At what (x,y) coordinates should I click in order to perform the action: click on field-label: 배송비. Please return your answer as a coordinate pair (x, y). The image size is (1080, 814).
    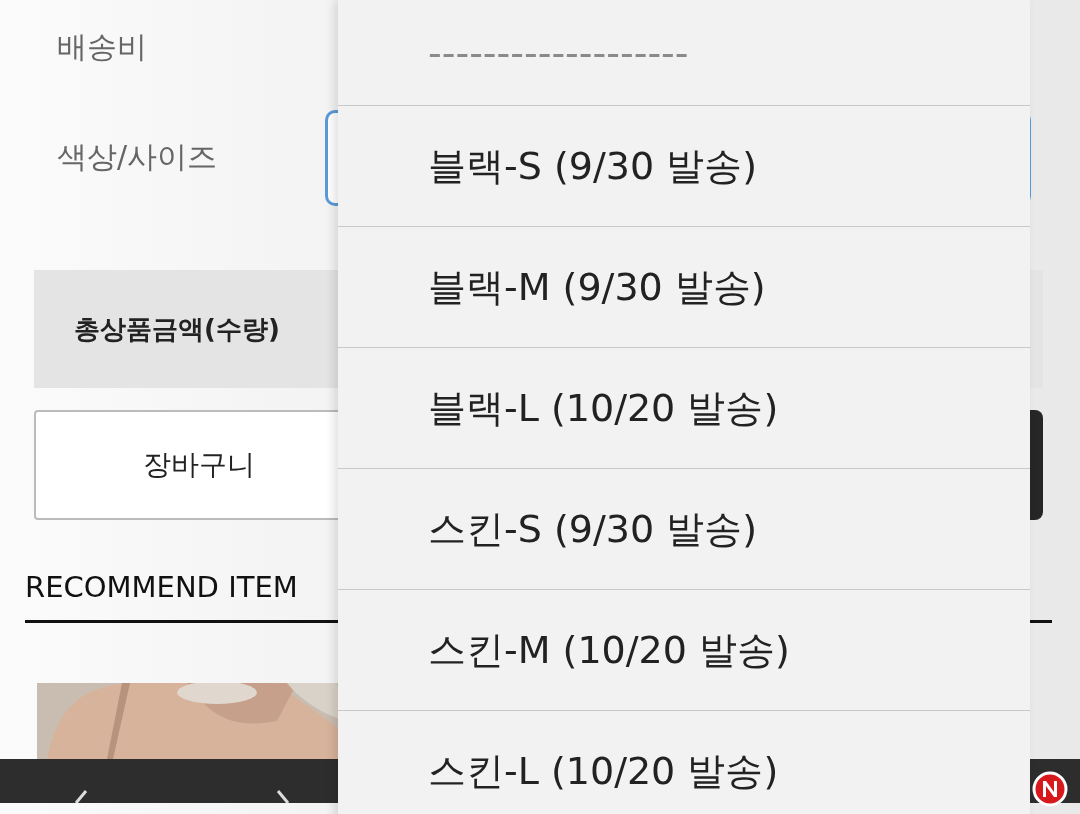
    Looking at the image, I should click on (102, 47).